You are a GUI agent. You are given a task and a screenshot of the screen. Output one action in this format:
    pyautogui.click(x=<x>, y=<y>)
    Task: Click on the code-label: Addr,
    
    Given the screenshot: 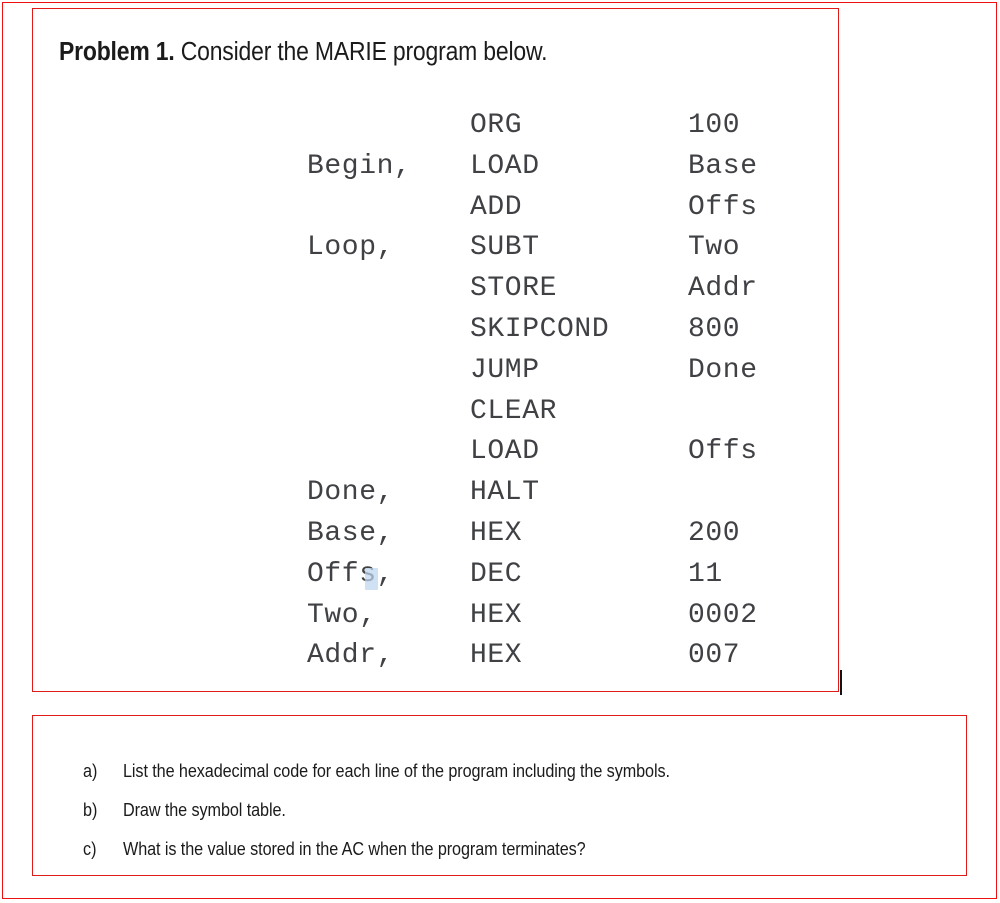 What is the action you would take?
    pyautogui.click(x=351, y=656)
    